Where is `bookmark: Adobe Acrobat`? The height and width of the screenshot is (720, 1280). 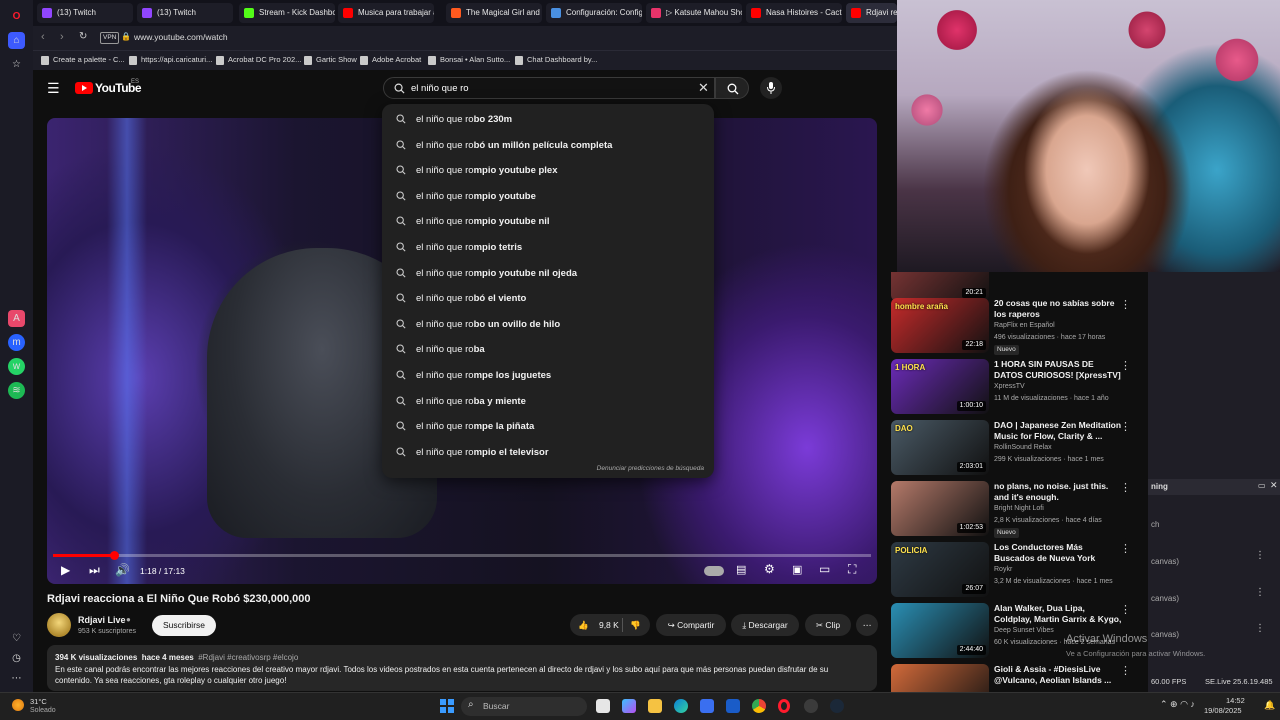 bookmark: Adobe Acrobat is located at coordinates (390, 60).